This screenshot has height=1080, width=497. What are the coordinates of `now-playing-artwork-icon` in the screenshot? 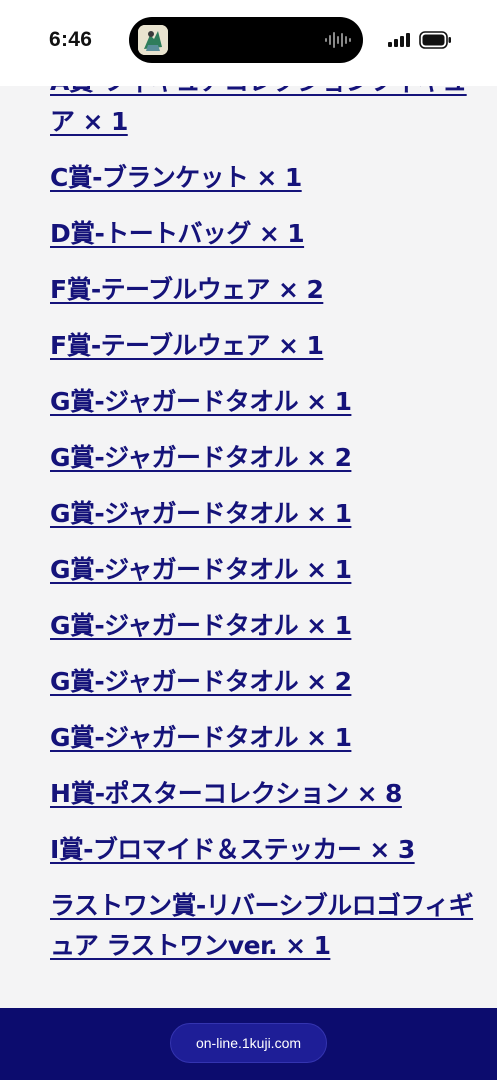 It's located at (153, 40).